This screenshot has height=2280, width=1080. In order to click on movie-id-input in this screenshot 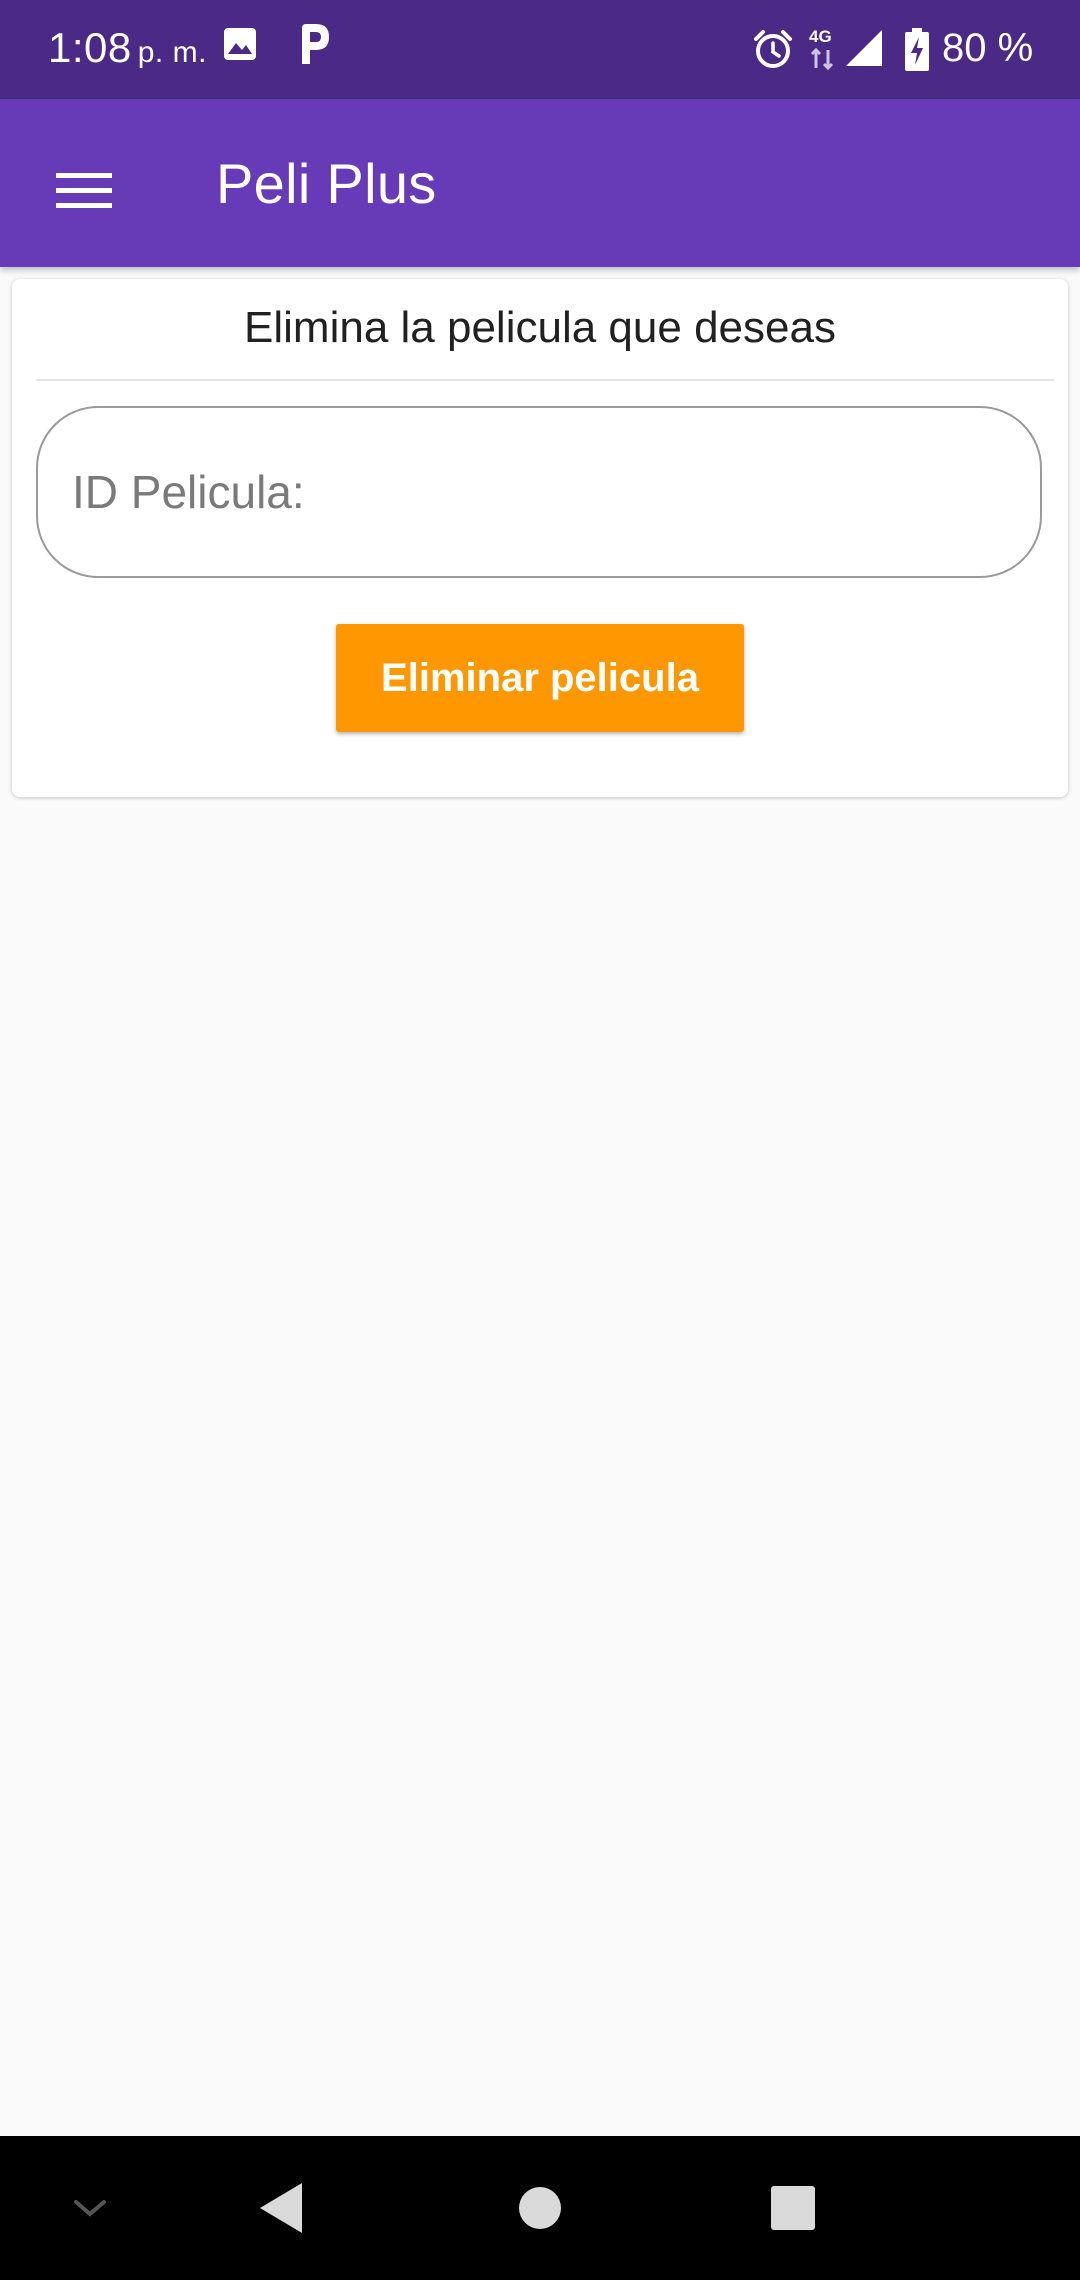, I will do `click(539, 492)`.